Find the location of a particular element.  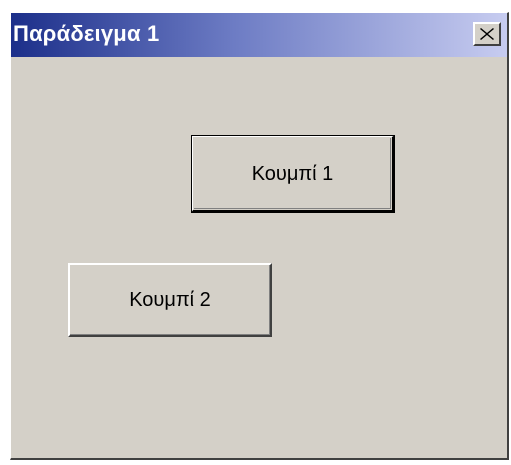

button-1-label: Κουμπί 1 is located at coordinates (292, 173).